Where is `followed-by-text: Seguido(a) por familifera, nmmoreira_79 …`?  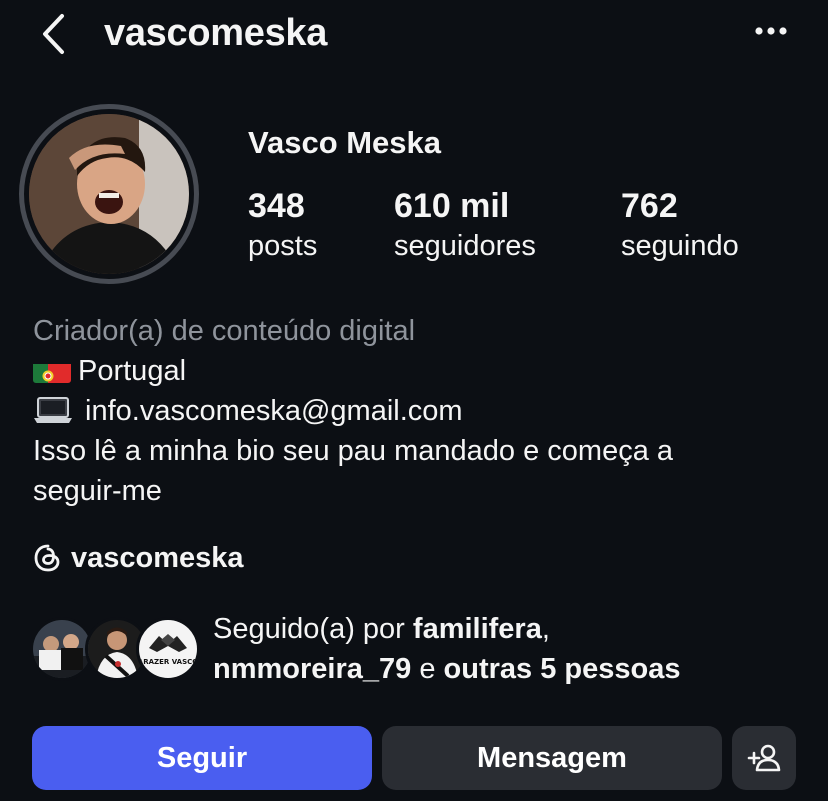
followed-by-text: Seguido(a) por familifera, nmmoreira_79 … is located at coordinates (447, 649).